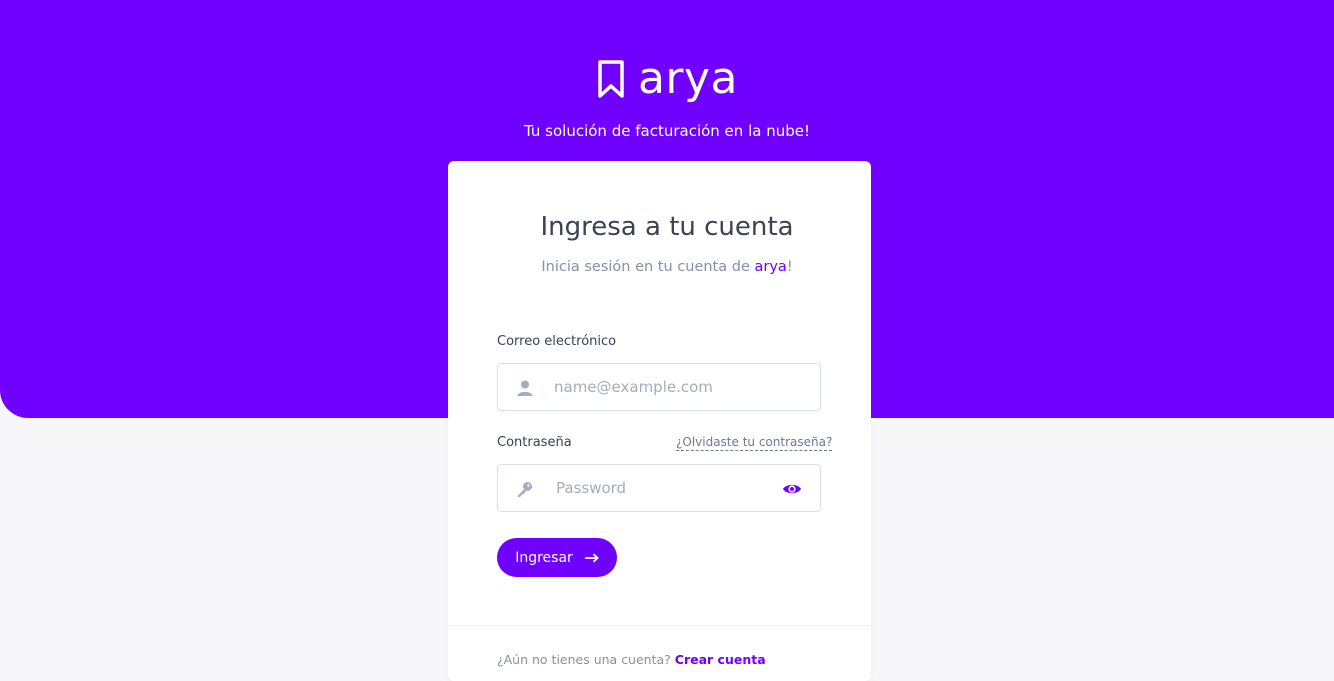 Image resolution: width=1334 pixels, height=681 pixels. Describe the element at coordinates (591, 557) in the screenshot. I see `arrow-right-icon` at that location.